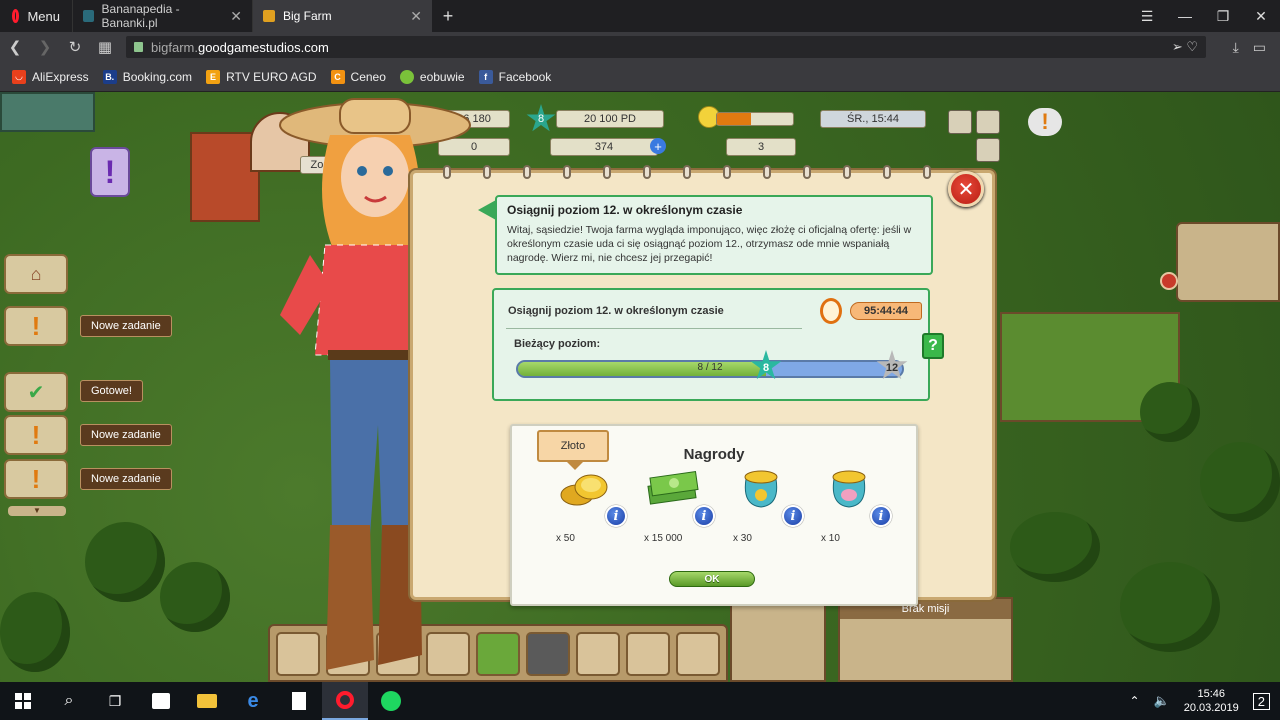  Describe the element at coordinates (1211, 701) in the screenshot. I see `taskbar-clock: 15:46 20.03.2019` at that location.